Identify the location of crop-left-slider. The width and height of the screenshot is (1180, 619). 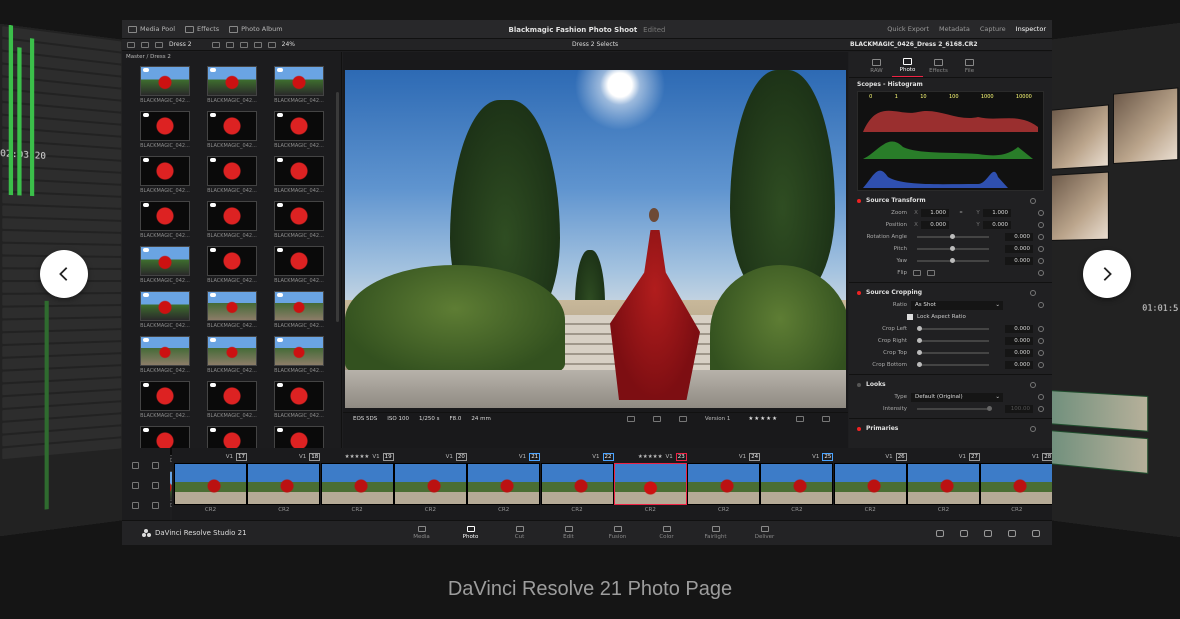
(953, 329).